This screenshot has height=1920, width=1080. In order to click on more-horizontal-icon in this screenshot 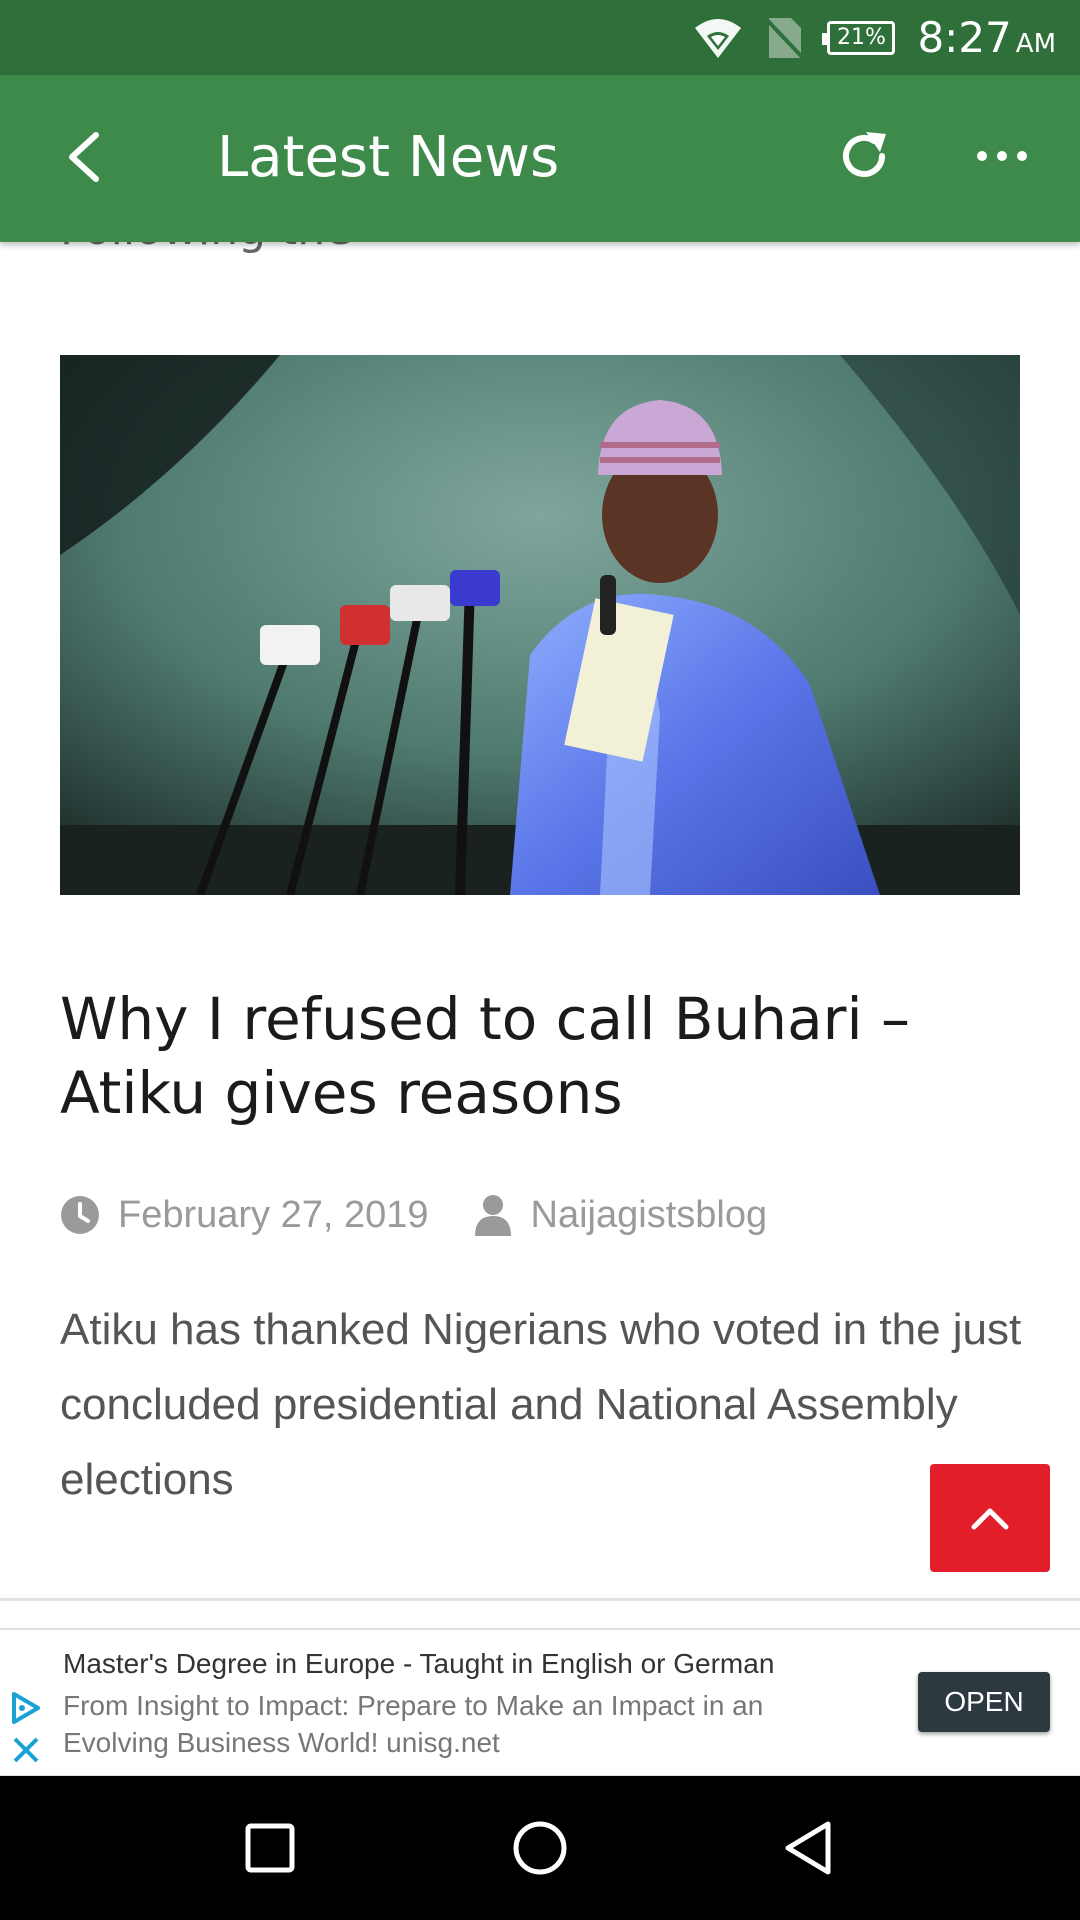, I will do `click(1002, 156)`.